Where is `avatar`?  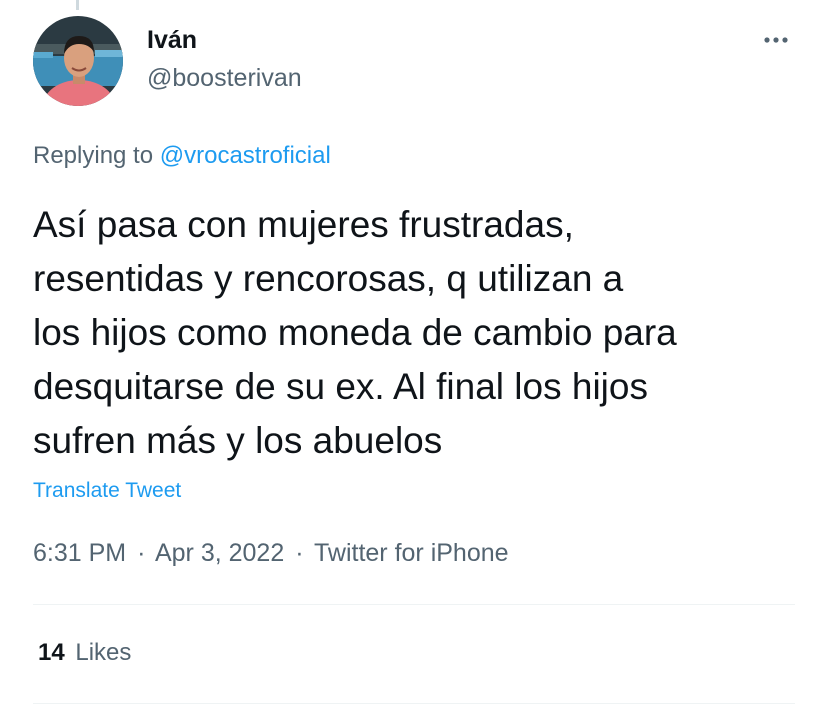
avatar is located at coordinates (78, 61).